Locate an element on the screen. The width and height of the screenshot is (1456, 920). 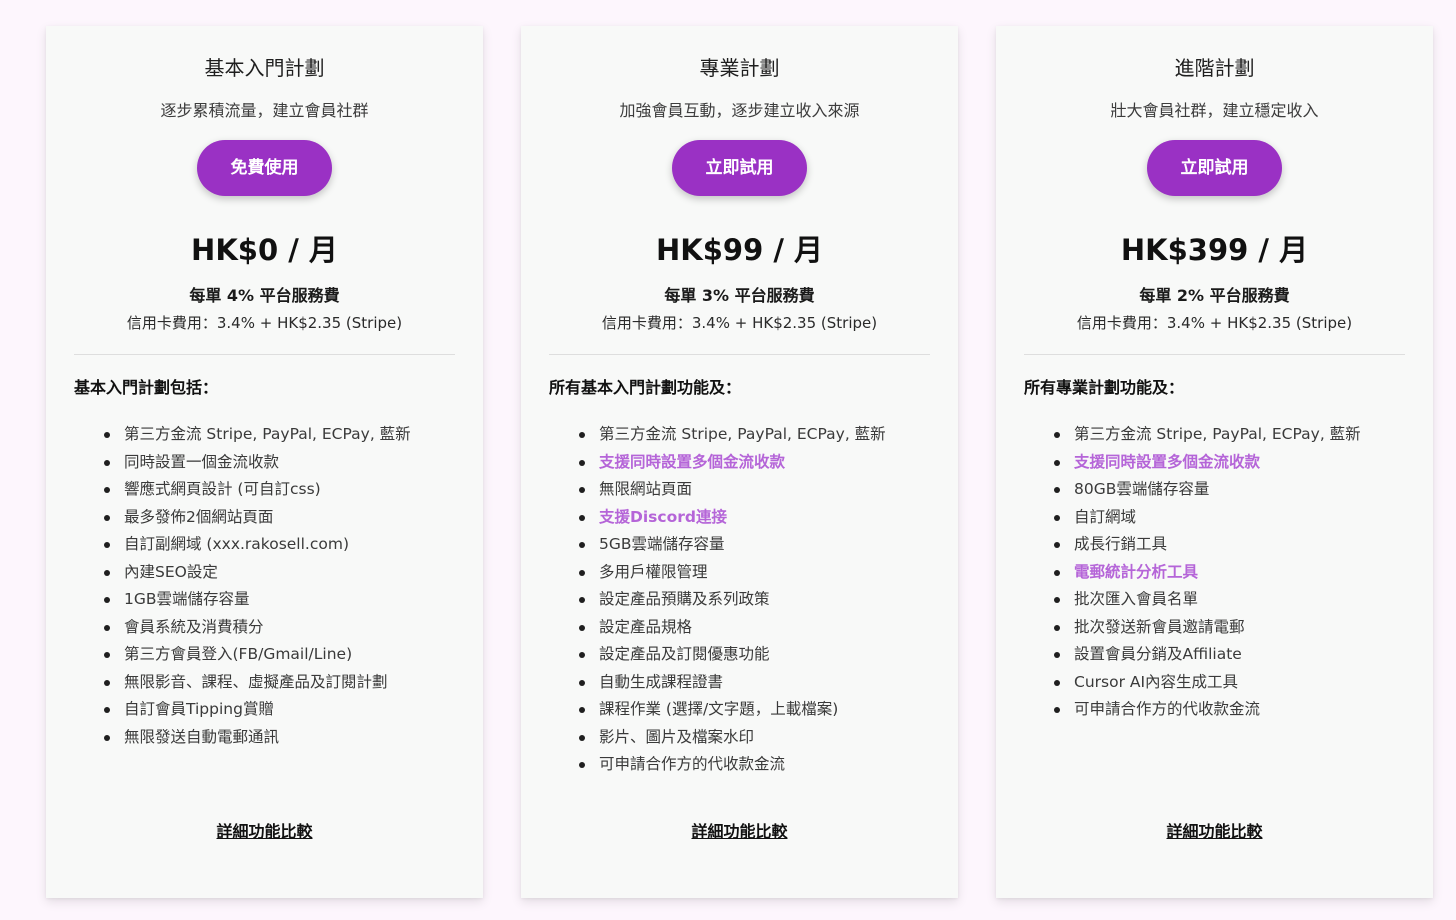
plan-price: HK$0 / 月 is located at coordinates (264, 250).